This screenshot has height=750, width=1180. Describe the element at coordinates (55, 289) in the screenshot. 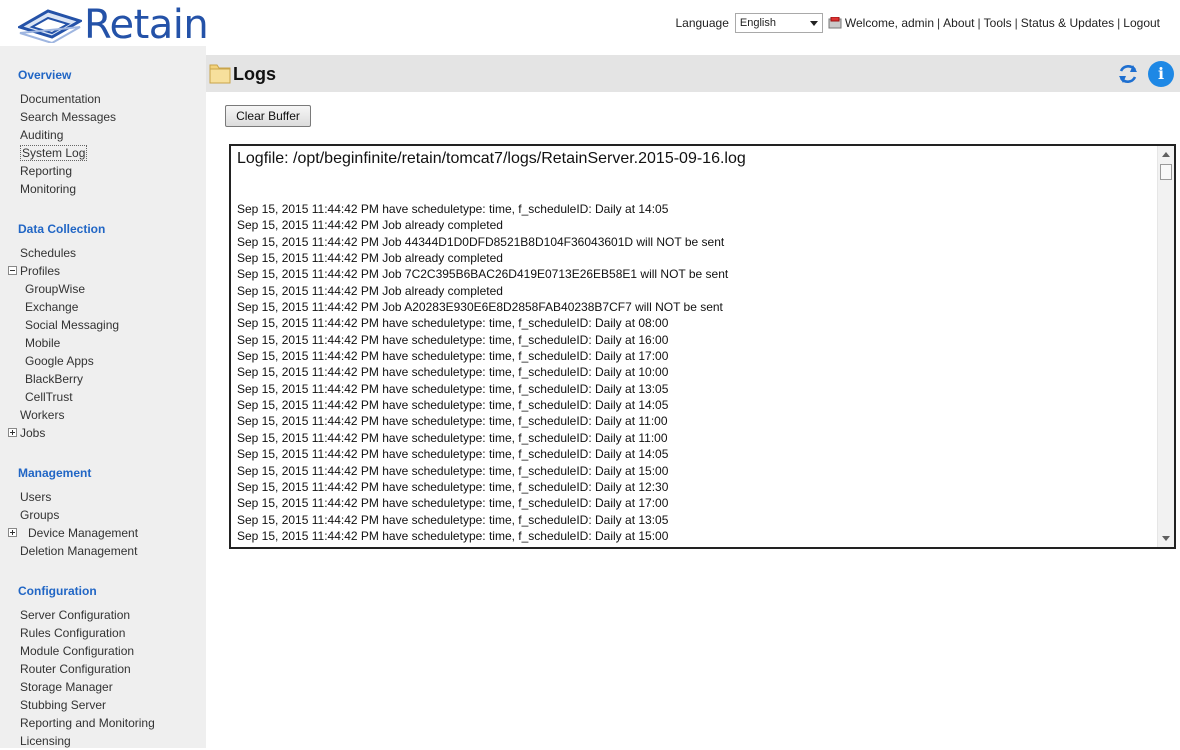

I see `sidebar-item-label: GroupWise` at that location.